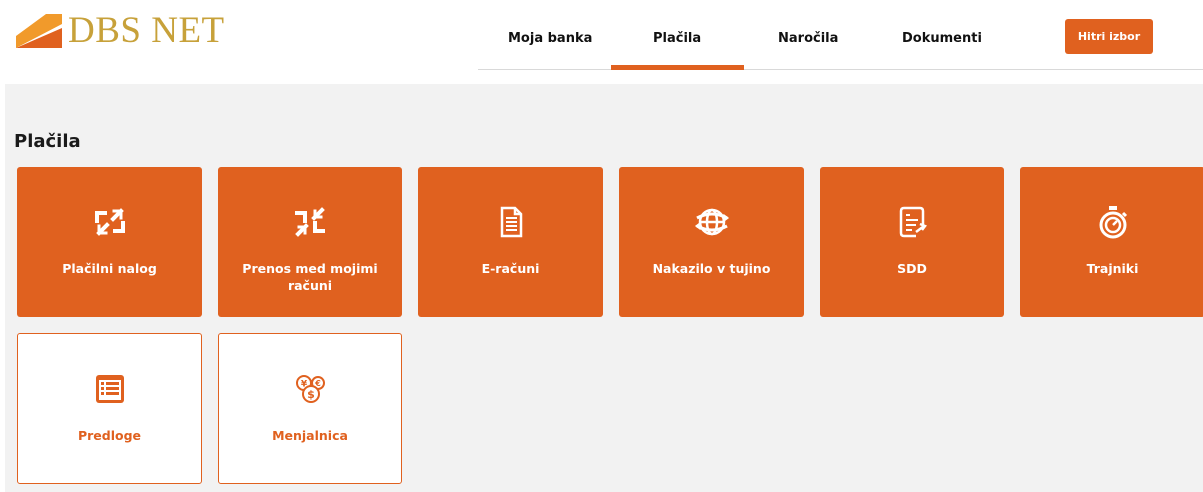 This screenshot has height=492, width=1203. Describe the element at coordinates (109, 390) in the screenshot. I see `list-template-icon` at that location.